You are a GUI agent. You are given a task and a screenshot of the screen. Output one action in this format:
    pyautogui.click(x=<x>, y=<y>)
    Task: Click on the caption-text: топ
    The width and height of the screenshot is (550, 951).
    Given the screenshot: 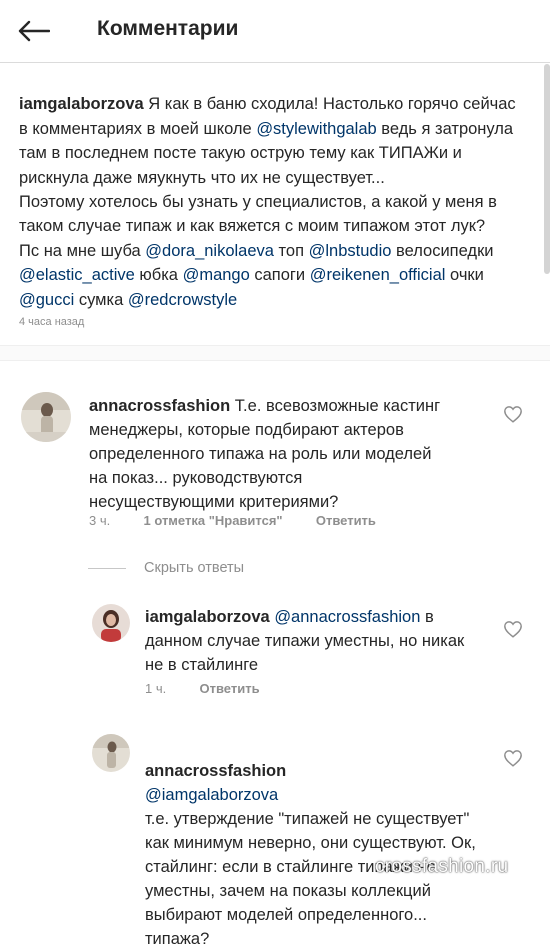 What is the action you would take?
    pyautogui.click(x=291, y=250)
    